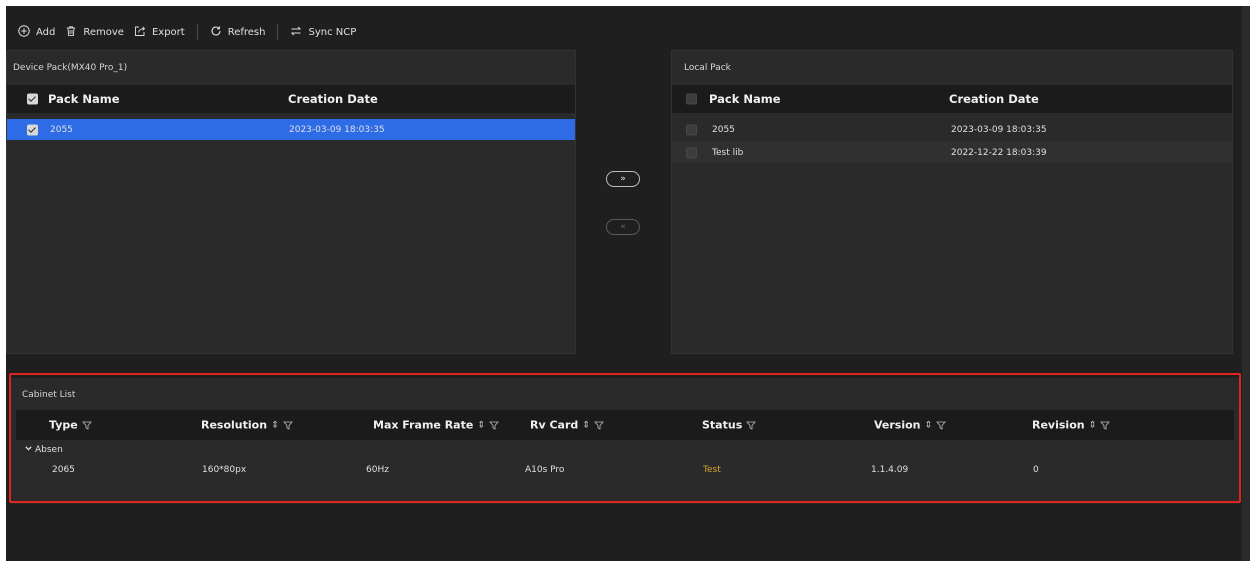 This screenshot has height=561, width=1254. Describe the element at coordinates (63, 470) in the screenshot. I see `cell-type: 2065` at that location.